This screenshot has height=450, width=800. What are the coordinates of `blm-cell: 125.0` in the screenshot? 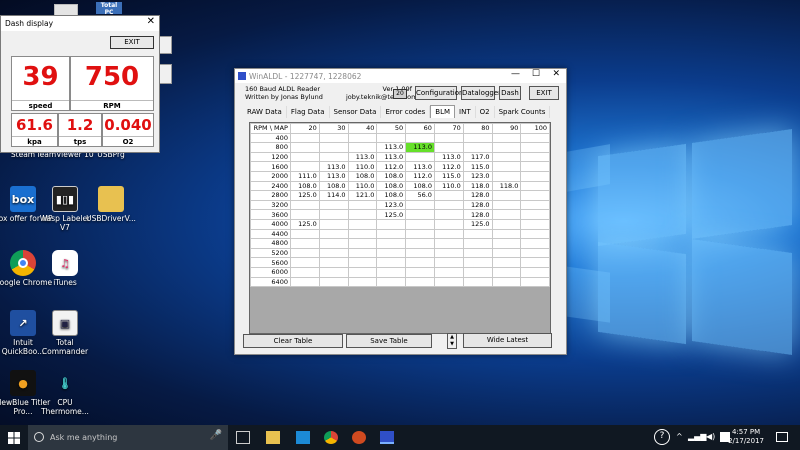 It's located at (304, 224).